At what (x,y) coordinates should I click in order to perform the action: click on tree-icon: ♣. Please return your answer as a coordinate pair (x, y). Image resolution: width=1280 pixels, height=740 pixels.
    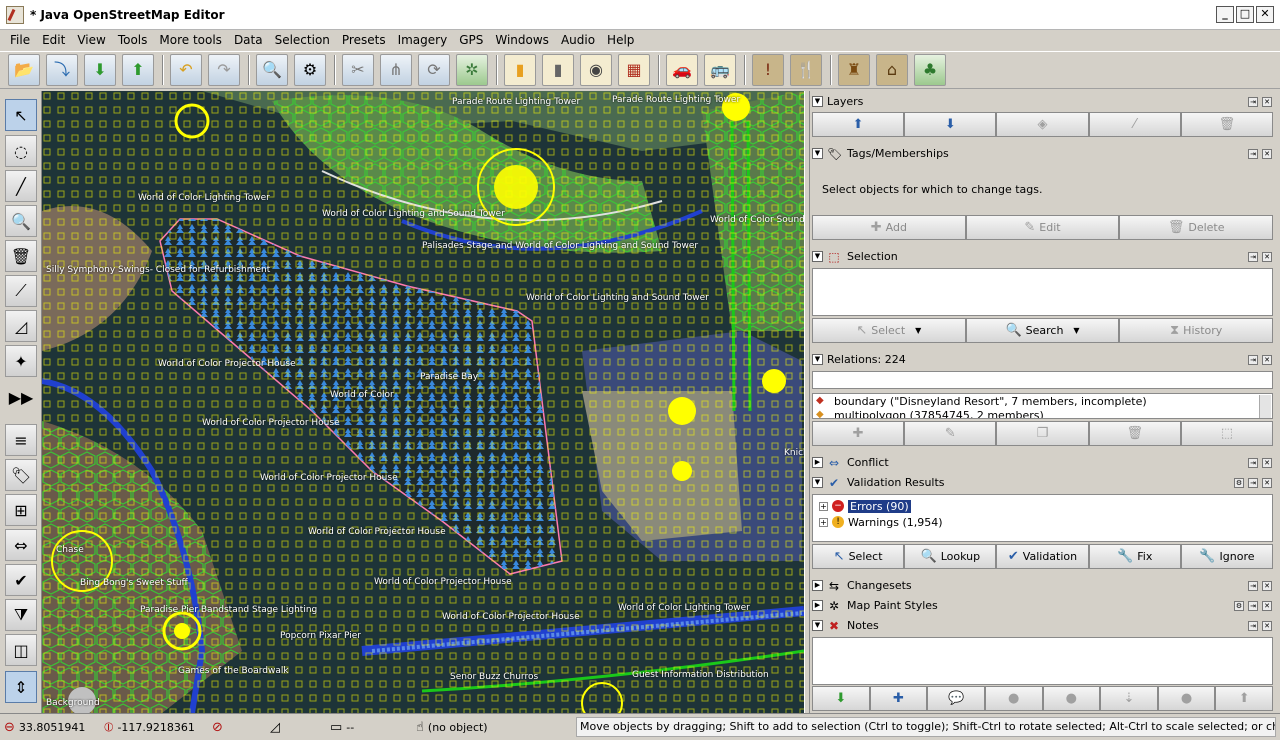
    Looking at the image, I should click on (930, 70).